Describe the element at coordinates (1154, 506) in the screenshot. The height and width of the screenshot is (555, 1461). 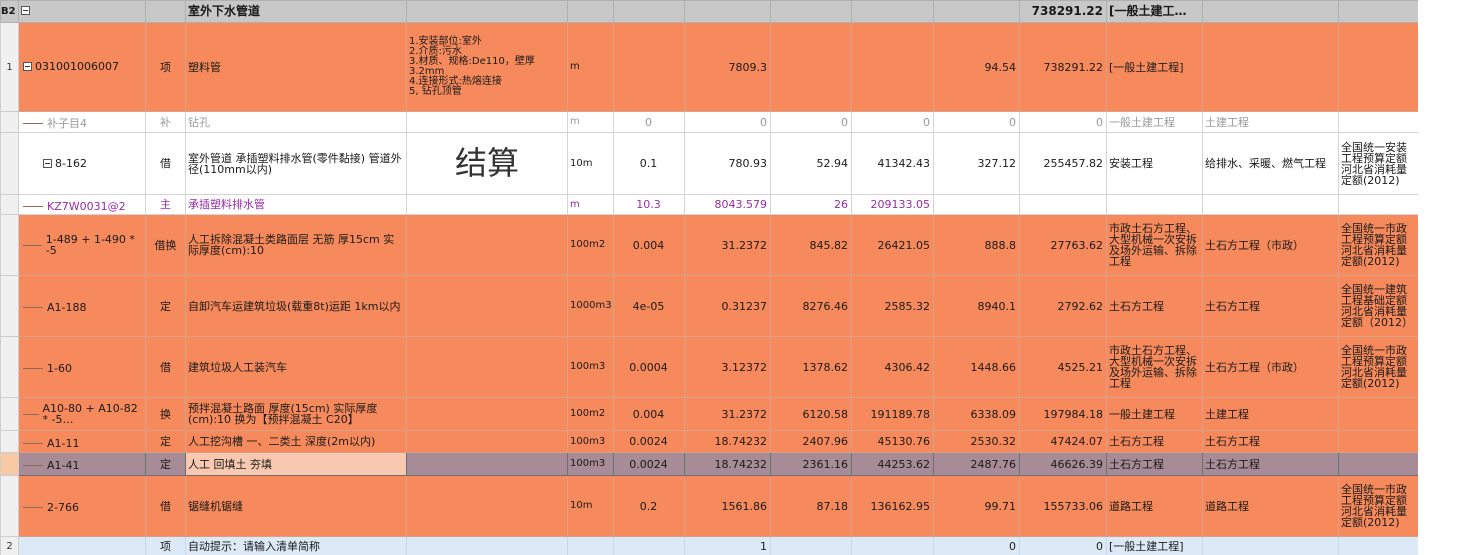
I see `item-specialty: 道路工程` at that location.